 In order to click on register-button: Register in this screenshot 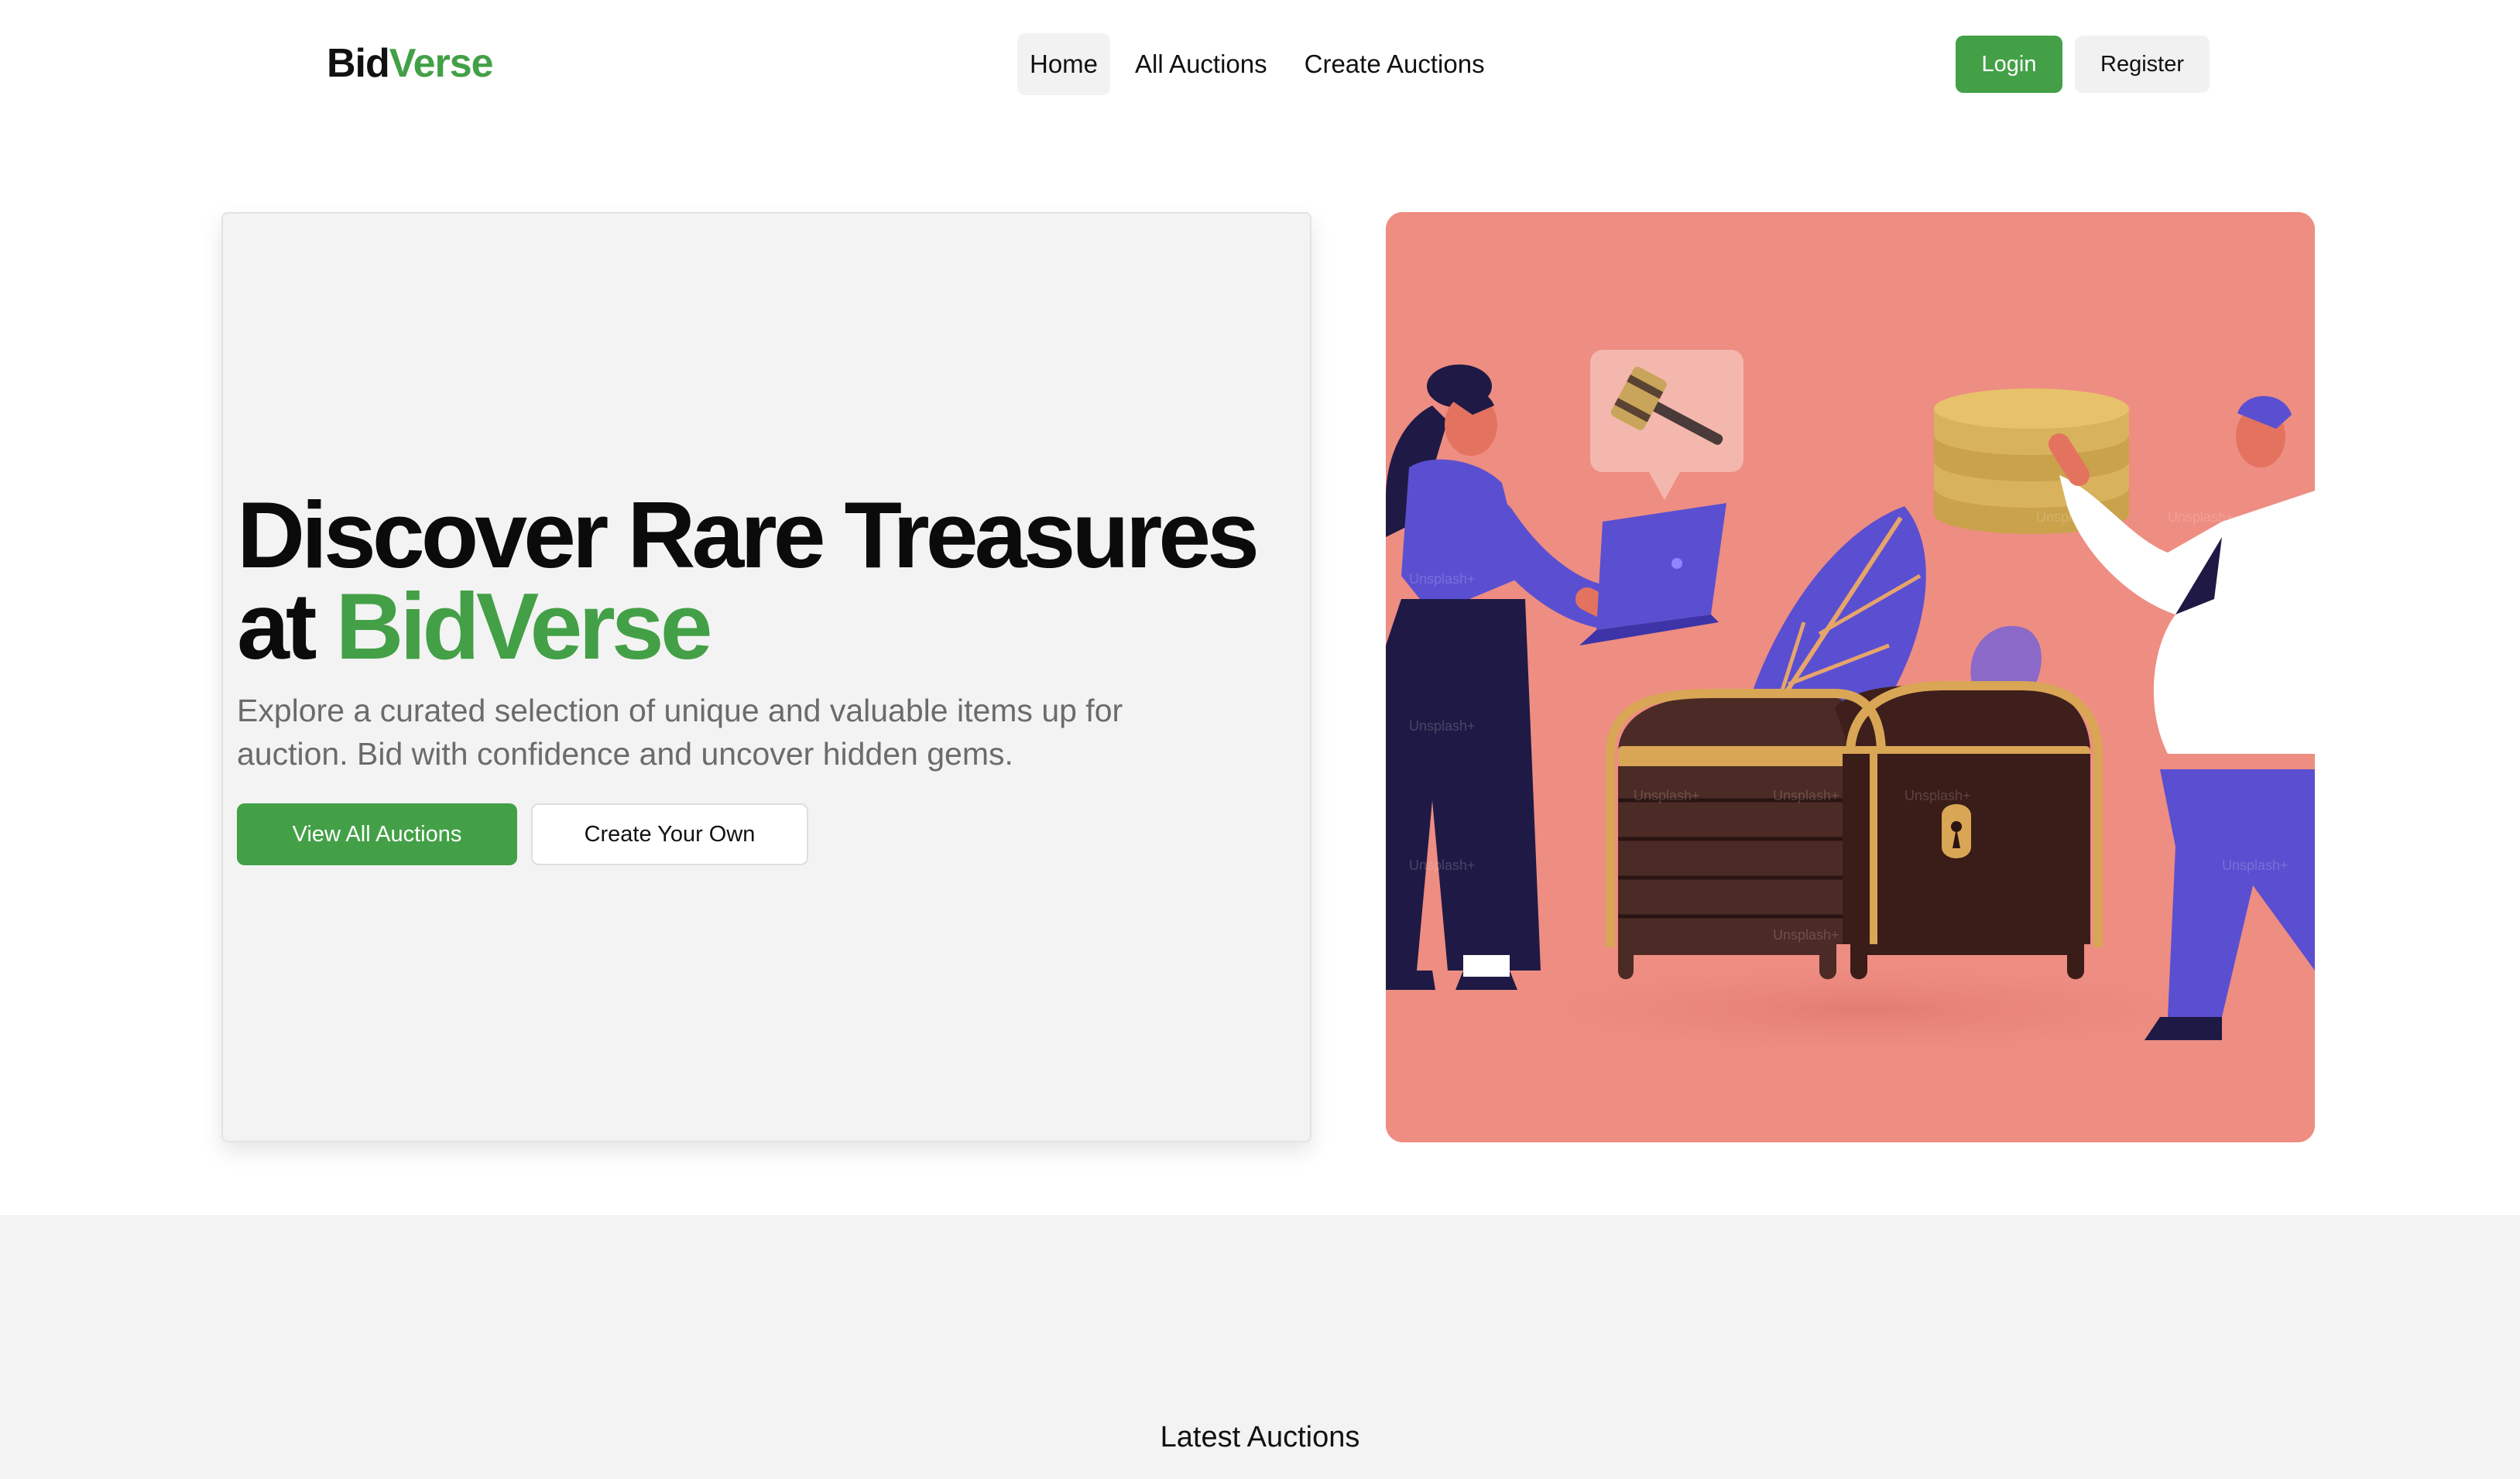, I will do `click(2142, 64)`.